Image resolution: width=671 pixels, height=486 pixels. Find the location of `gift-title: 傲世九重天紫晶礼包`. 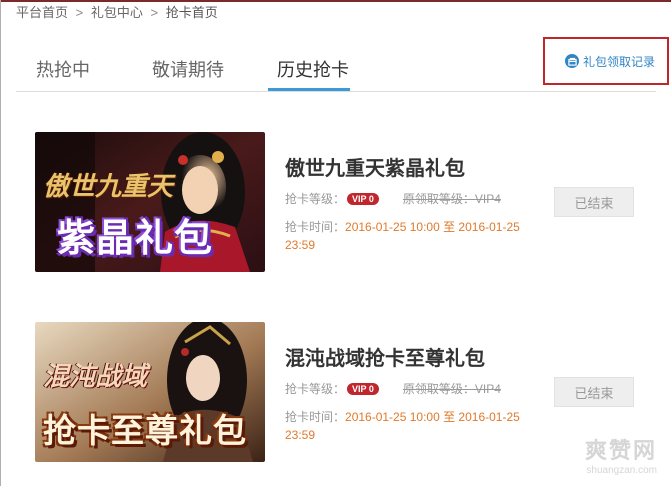

gift-title: 傲世九重天紫晶礼包 is located at coordinates (375, 166).